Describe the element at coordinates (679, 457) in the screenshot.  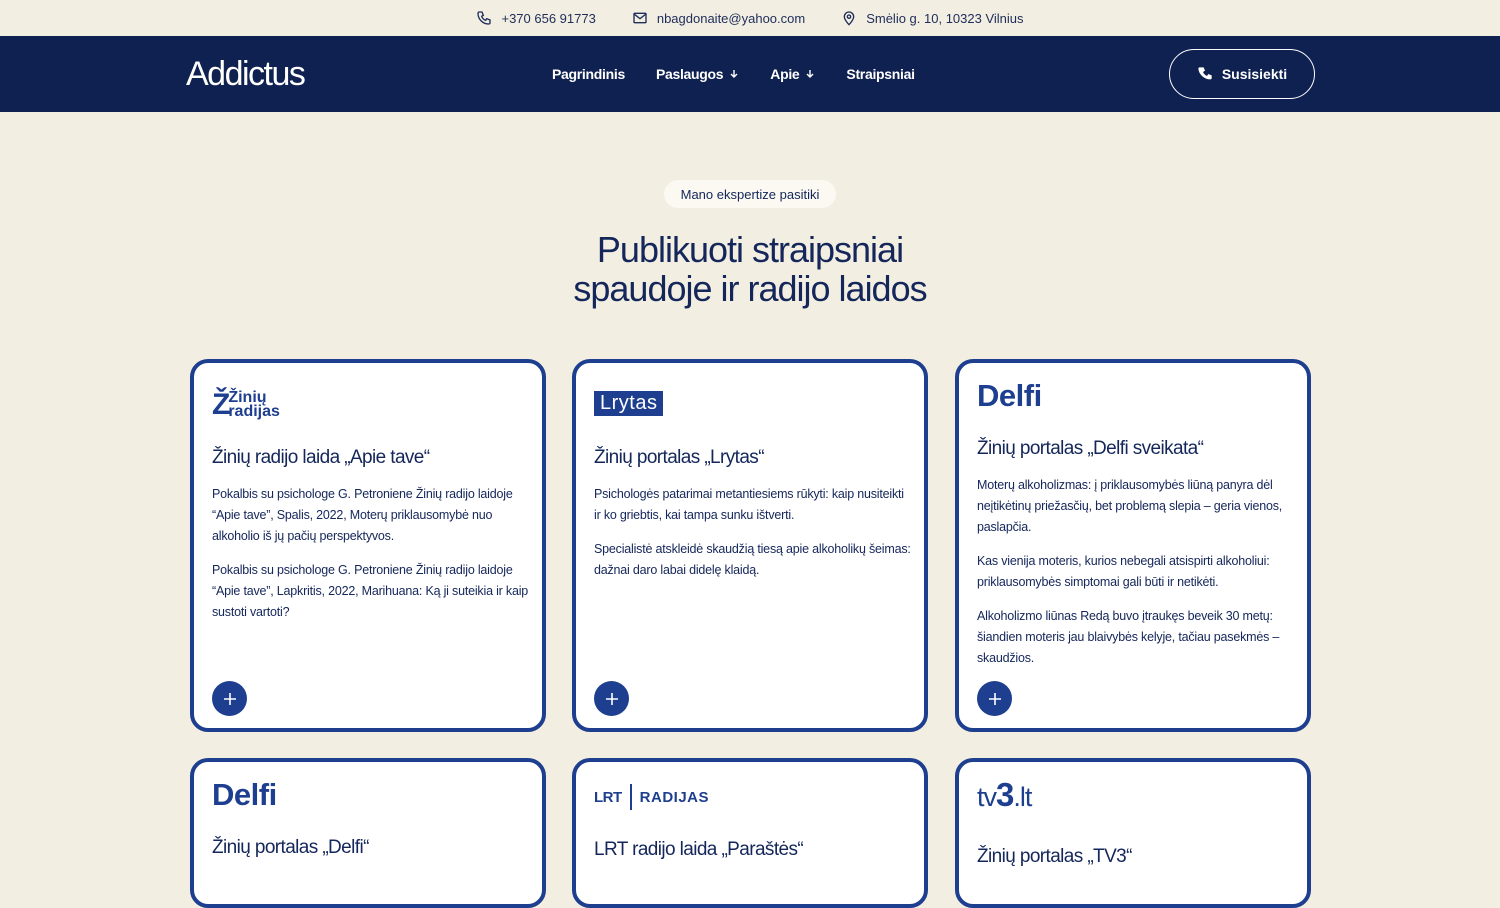
I see `card-title: Žinių portalas „Lrytas“` at that location.